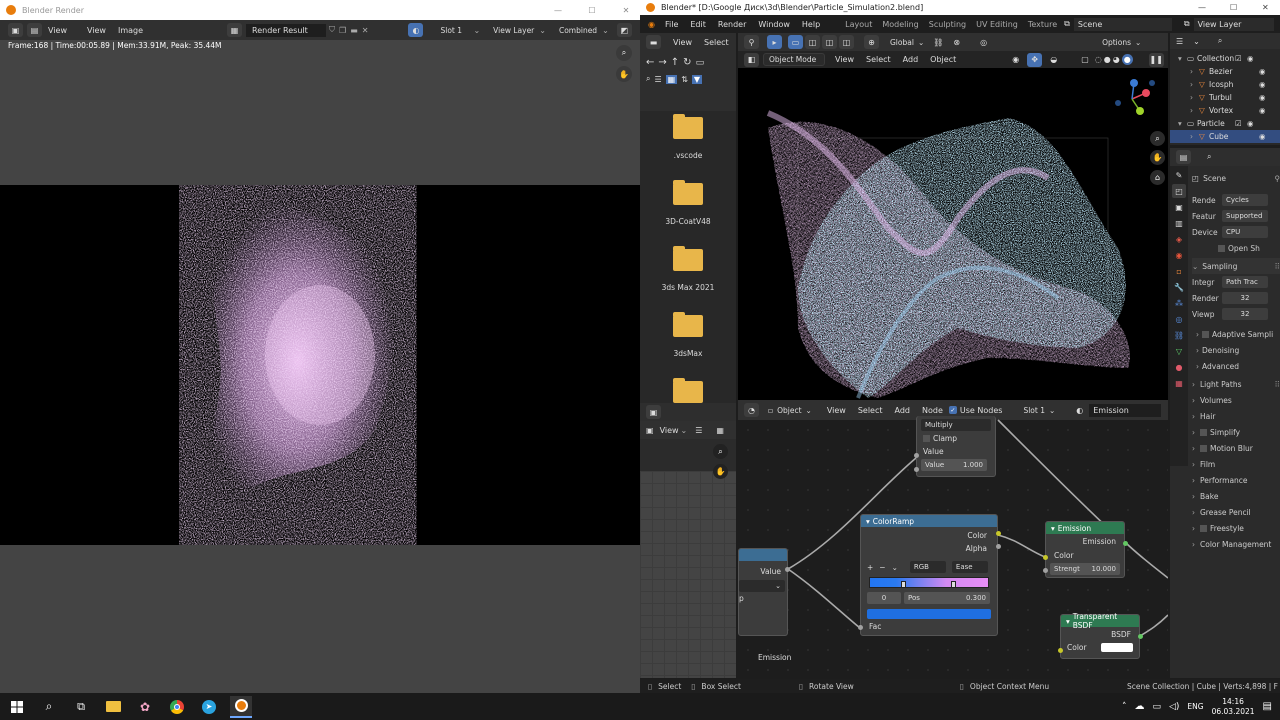  Describe the element at coordinates (774, 24) in the screenshot. I see `menu-window: Window` at that location.